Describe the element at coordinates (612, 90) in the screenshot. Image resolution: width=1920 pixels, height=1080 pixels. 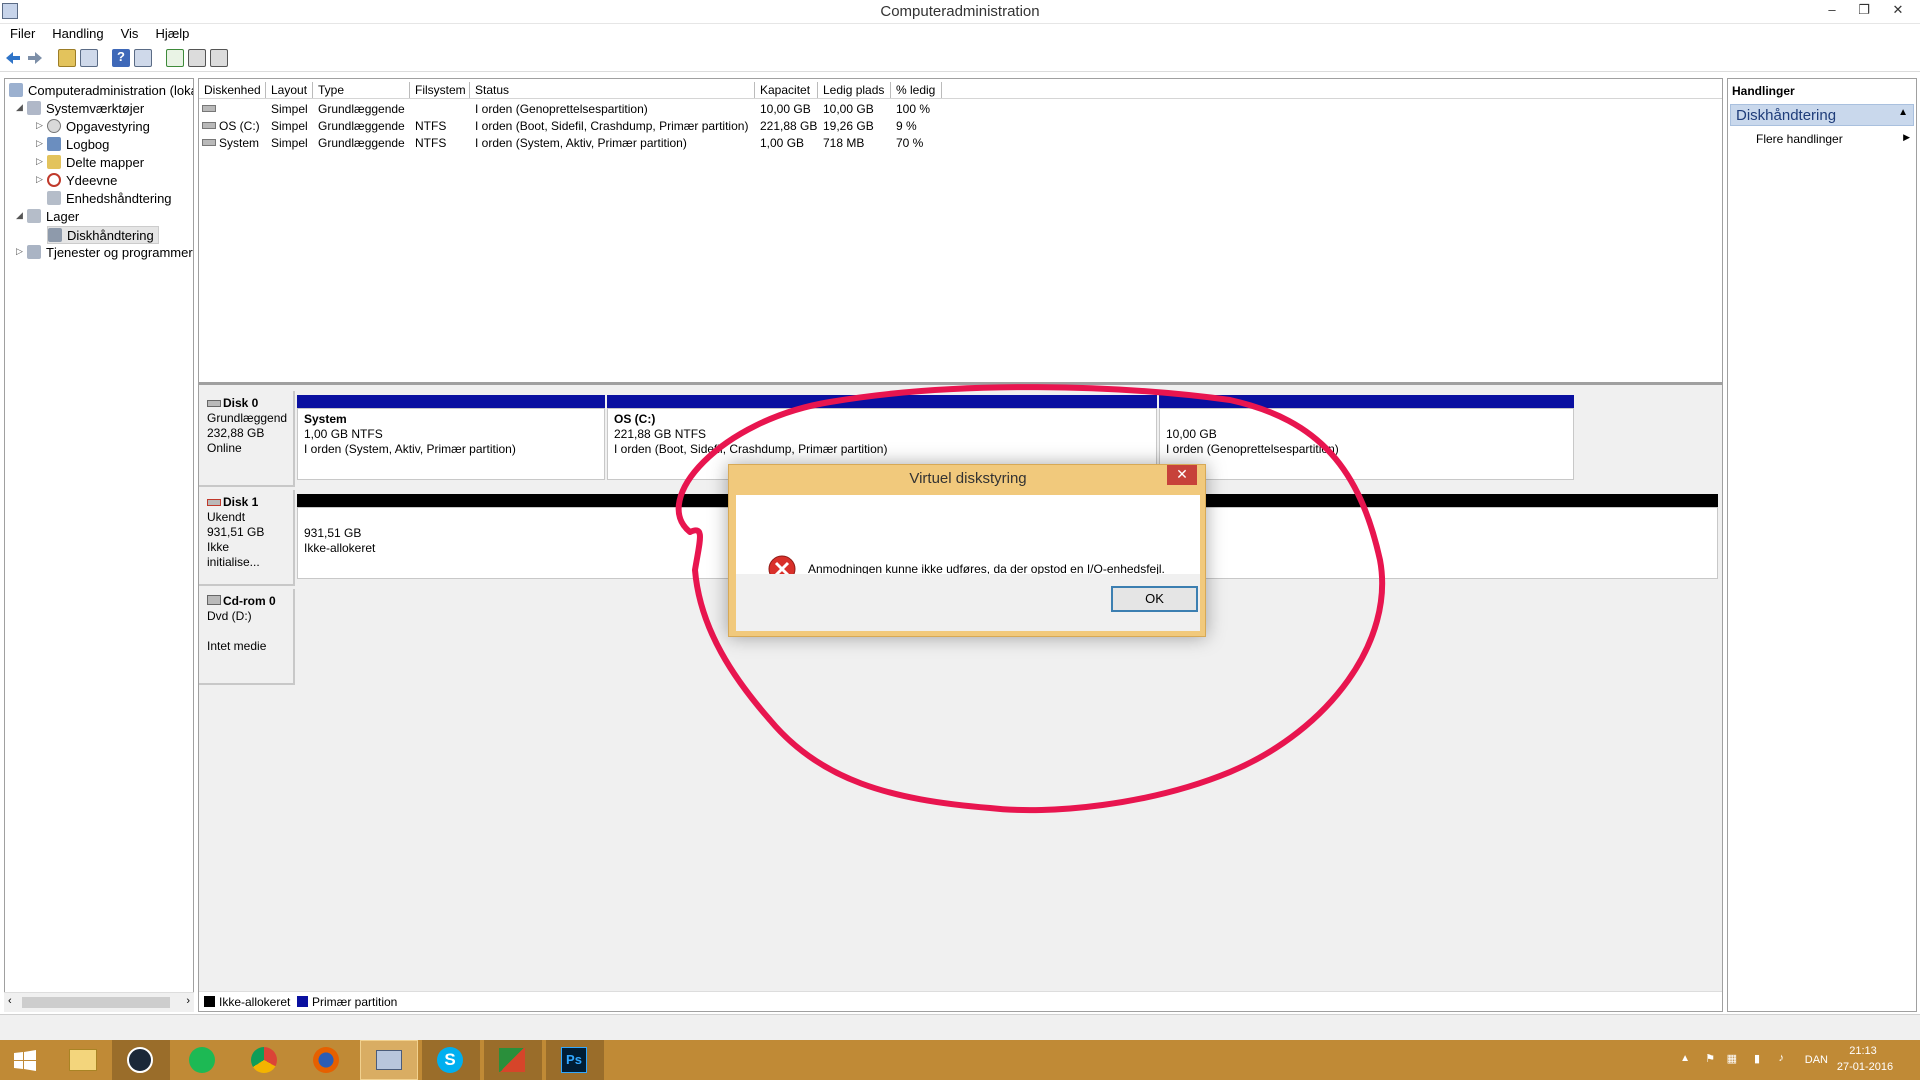
I see `column-header: Status` at that location.